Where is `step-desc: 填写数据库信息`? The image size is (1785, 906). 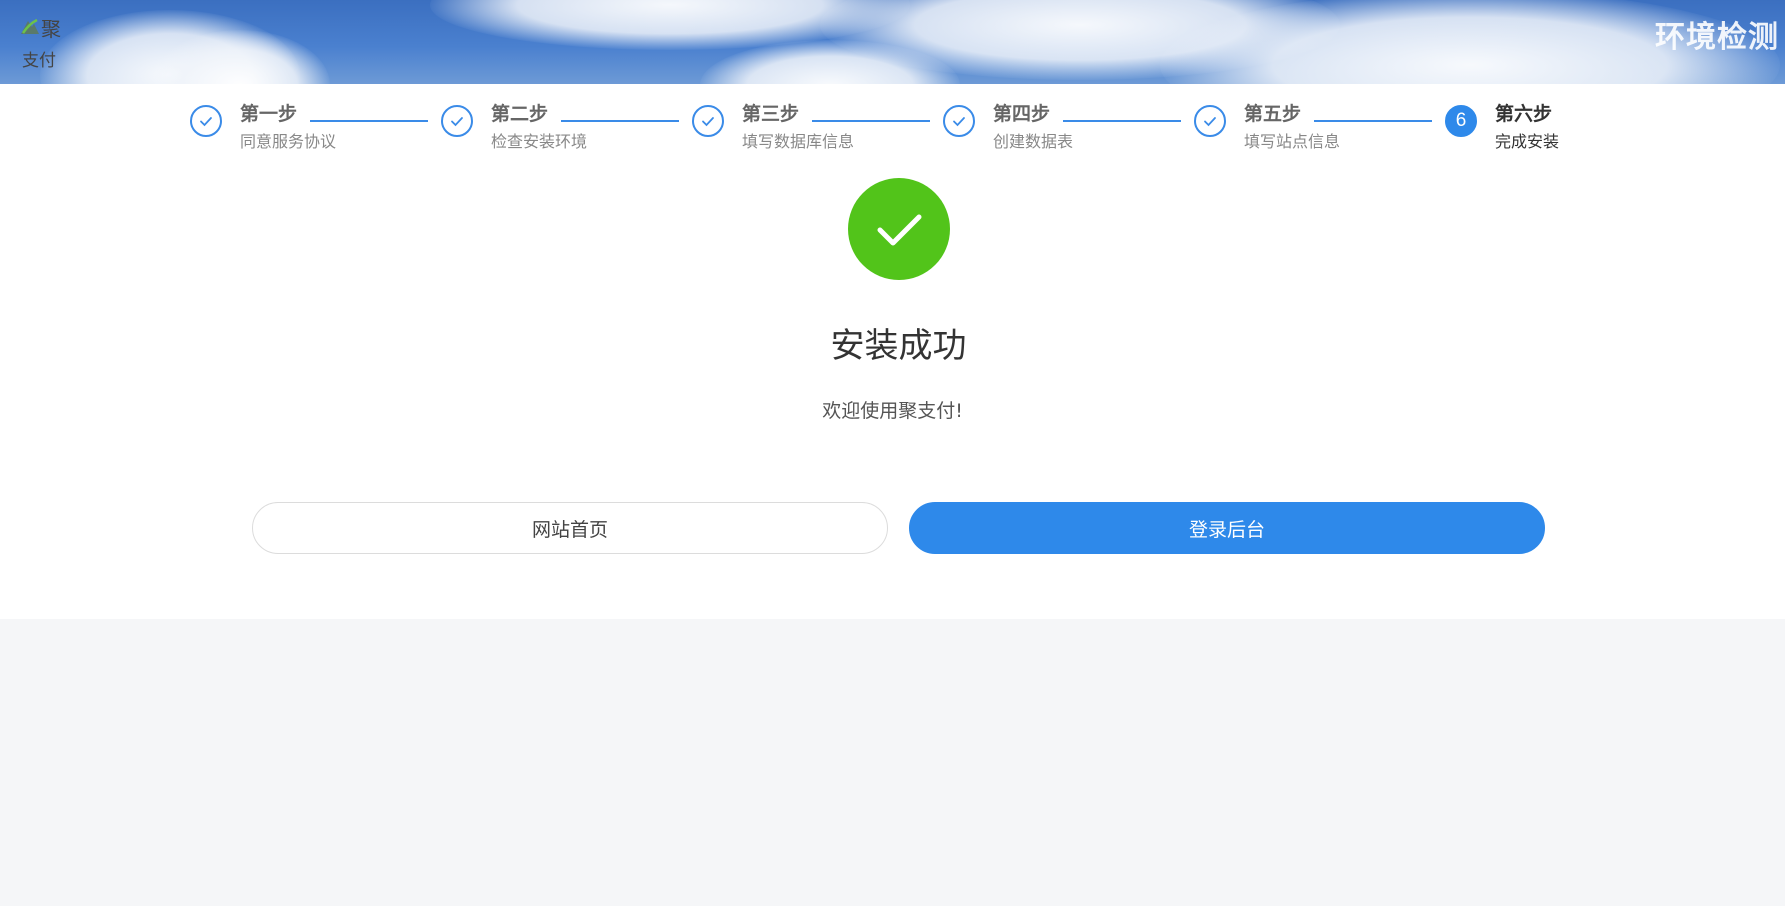
step-desc: 填写数据库信息 is located at coordinates (798, 141).